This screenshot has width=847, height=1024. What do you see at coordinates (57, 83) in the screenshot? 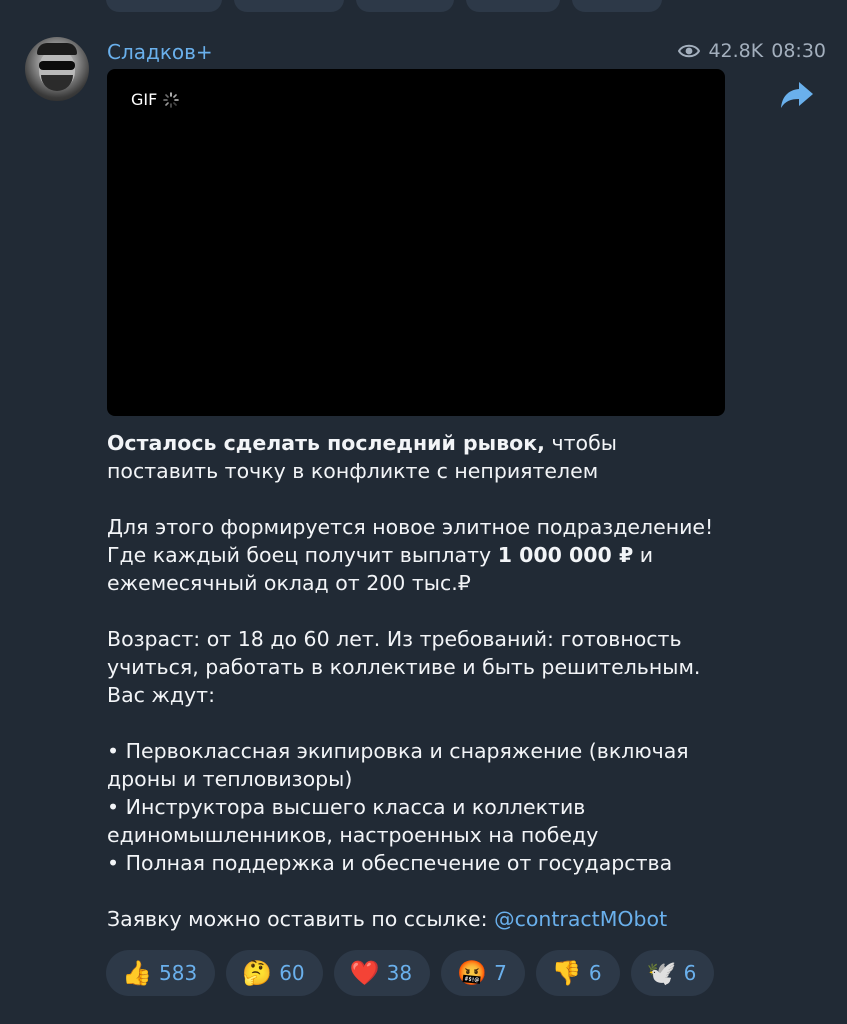
I see `avatar-beard` at bounding box center [57, 83].